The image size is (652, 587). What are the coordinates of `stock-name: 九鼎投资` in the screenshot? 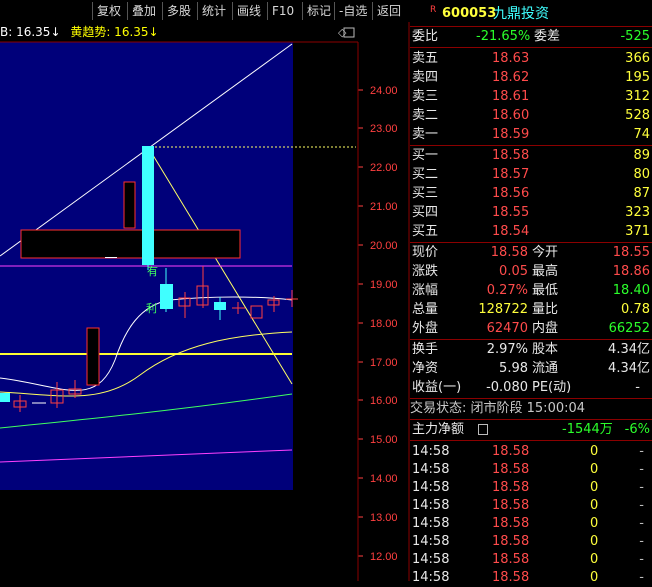 It's located at (521, 14).